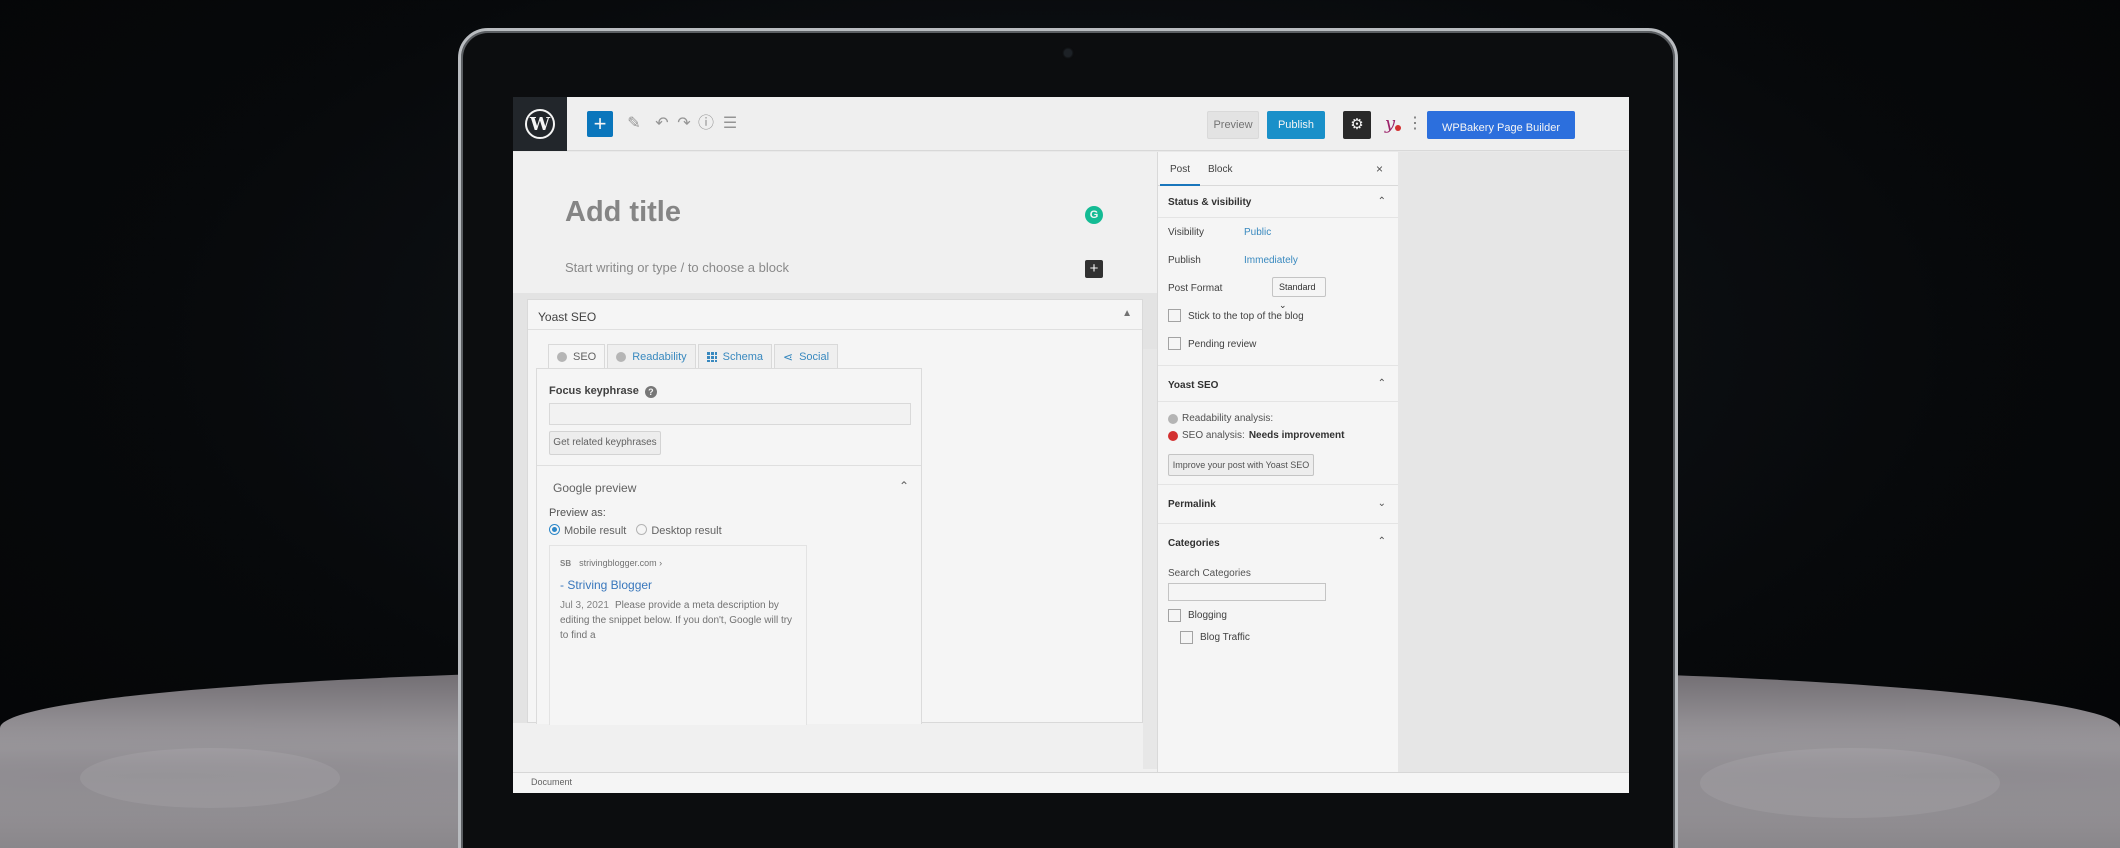  Describe the element at coordinates (566, 563) in the screenshot. I see `favicon-icon: SB` at that location.